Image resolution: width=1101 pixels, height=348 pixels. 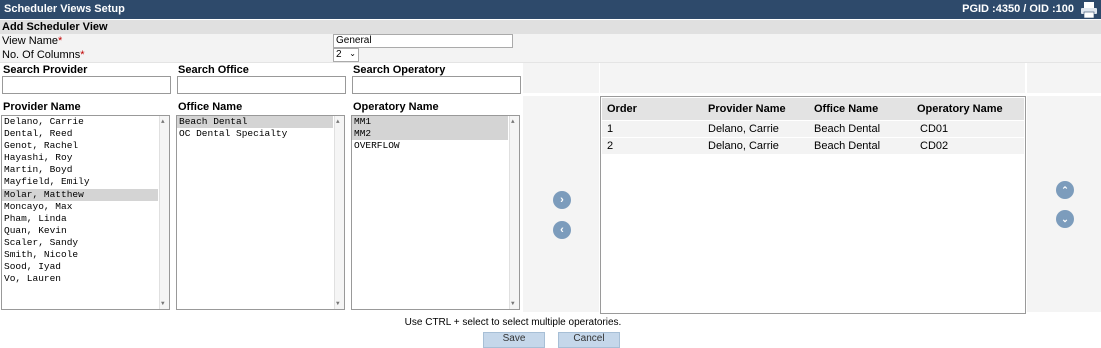 What do you see at coordinates (1089, 9) in the screenshot?
I see `printer-icon` at bounding box center [1089, 9].